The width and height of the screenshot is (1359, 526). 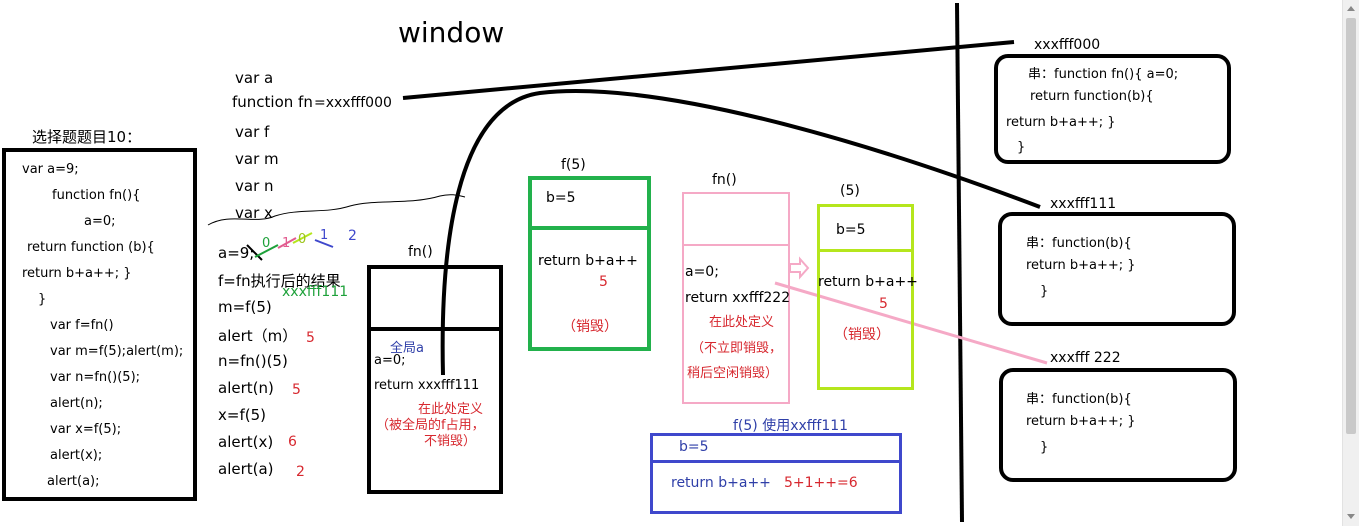 What do you see at coordinates (246, 388) in the screenshot?
I see `exec-alert-n: alert(n)` at bounding box center [246, 388].